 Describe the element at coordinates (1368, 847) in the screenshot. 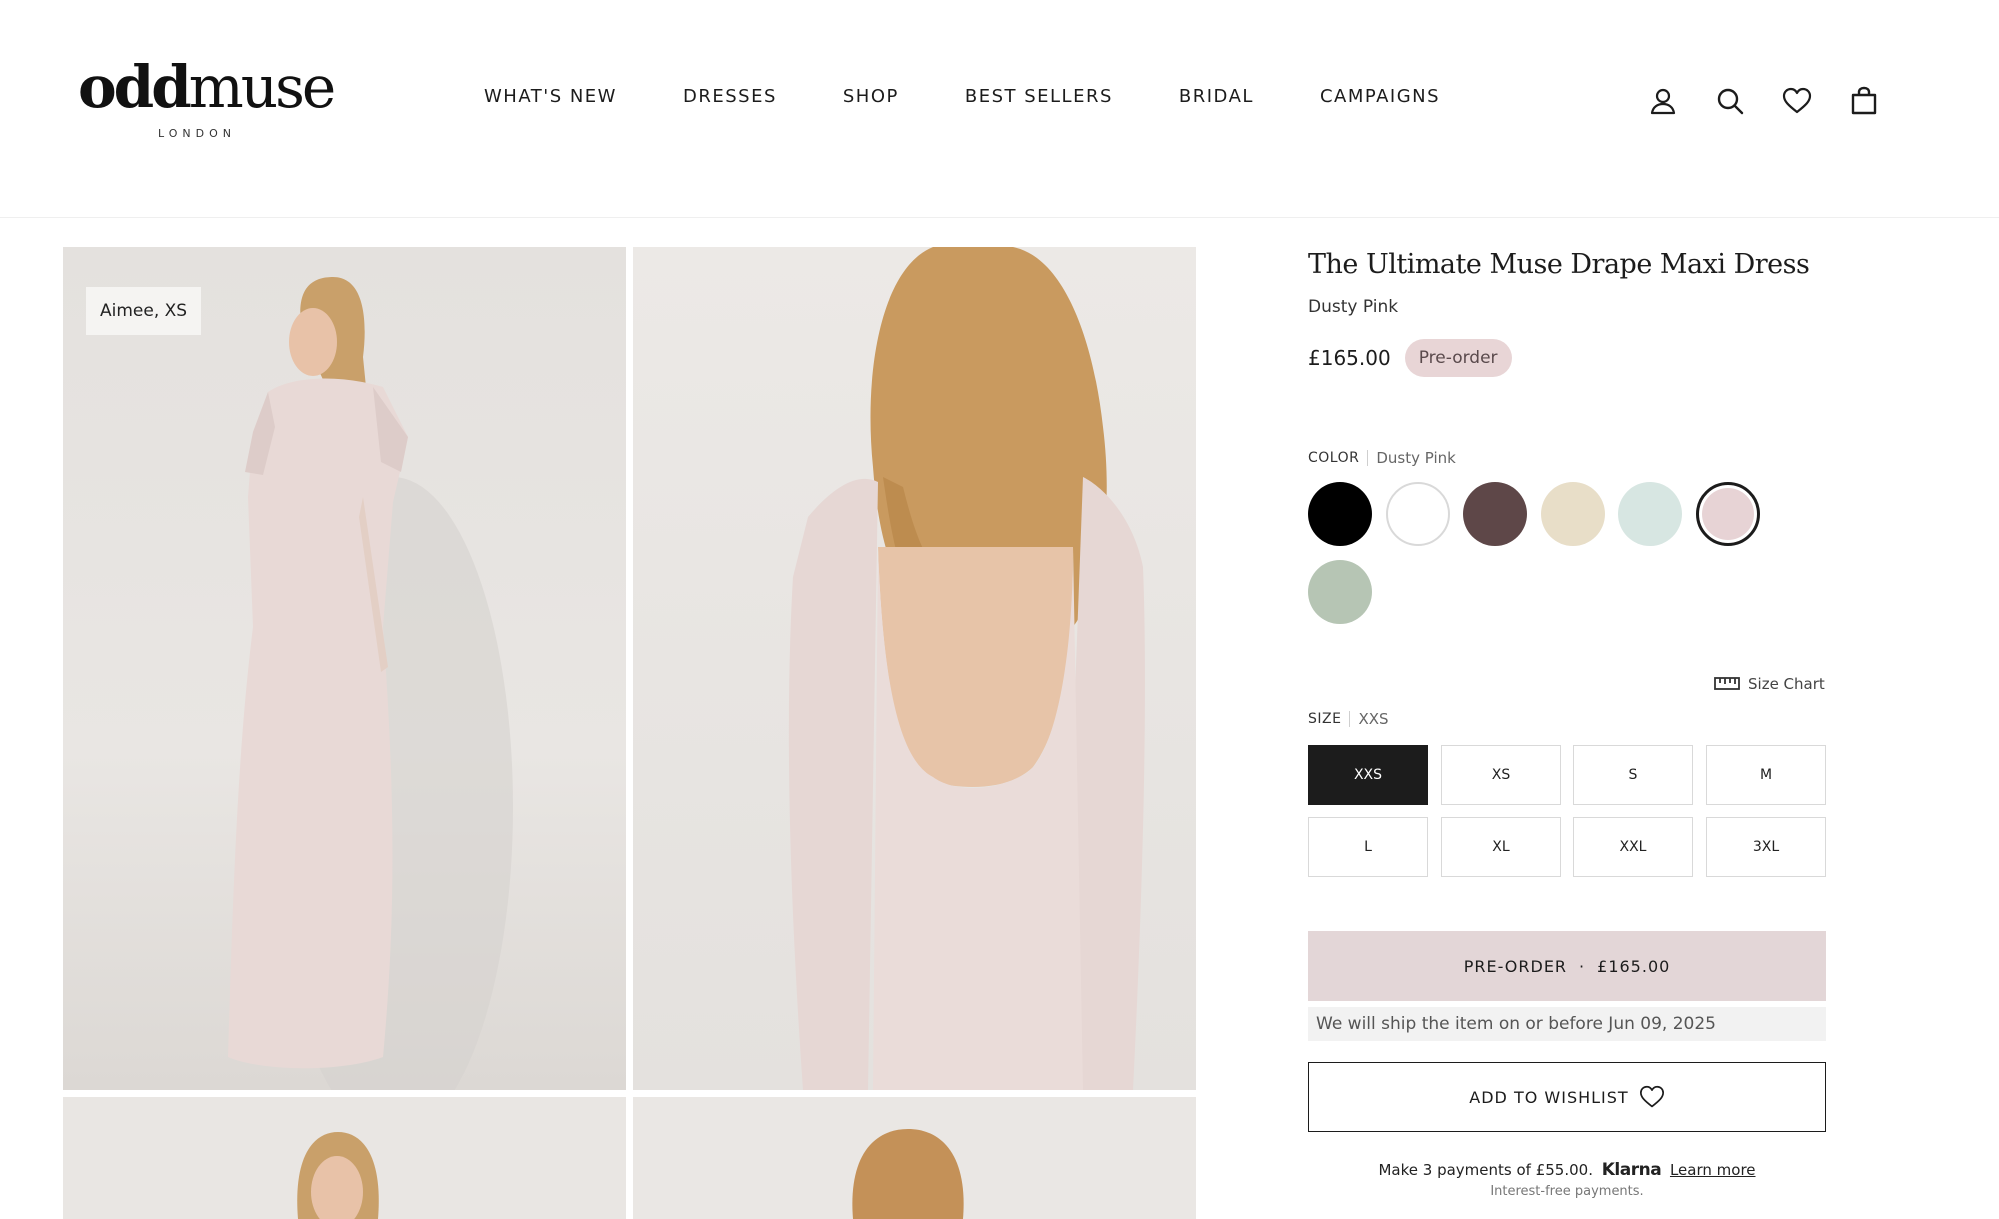

I see `size-option-l: L` at that location.